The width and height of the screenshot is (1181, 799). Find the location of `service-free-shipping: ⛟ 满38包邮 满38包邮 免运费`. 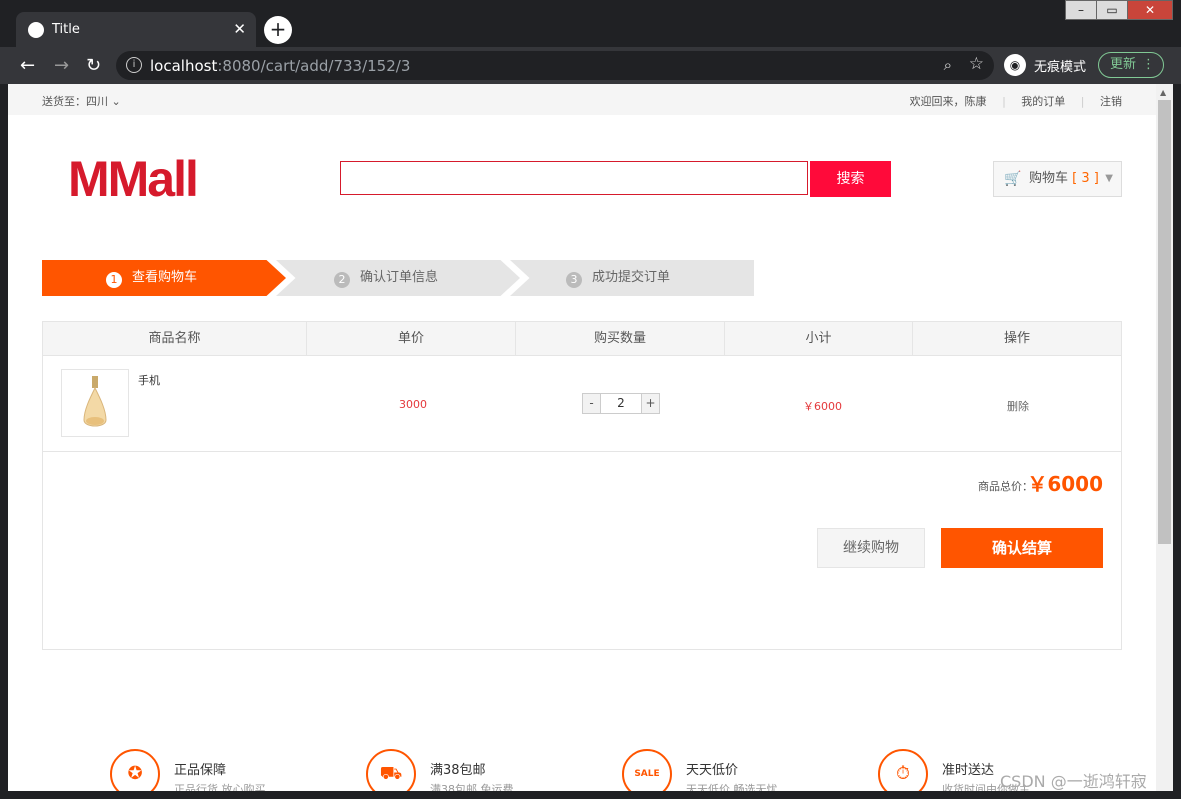

service-free-shipping: ⛟ 满38包邮 满38包邮 免运费 is located at coordinates (476, 770).